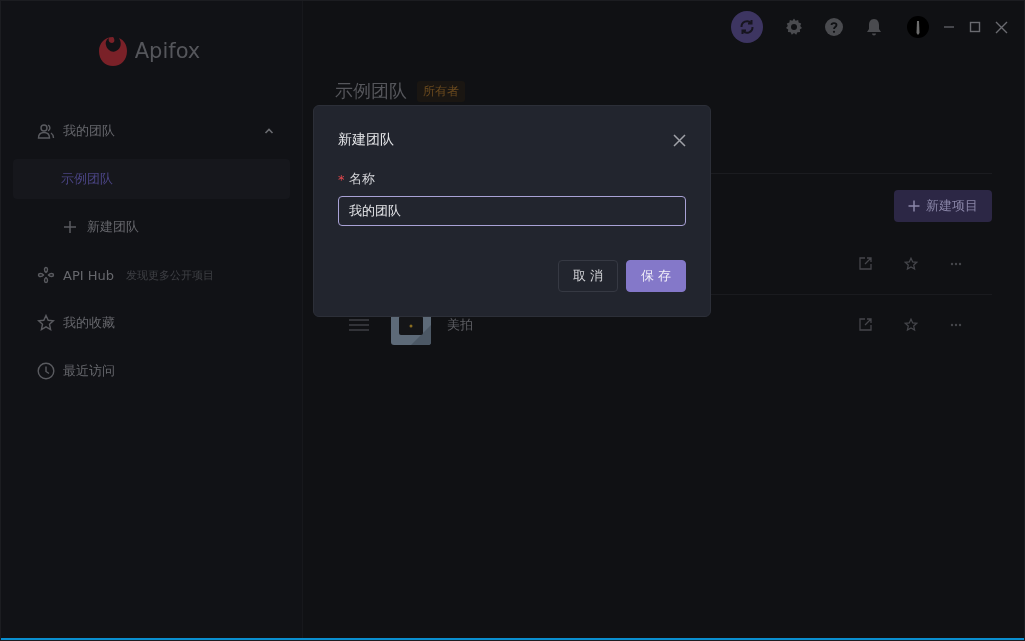 The image size is (1025, 641). I want to click on bell-icon, so click(874, 27).